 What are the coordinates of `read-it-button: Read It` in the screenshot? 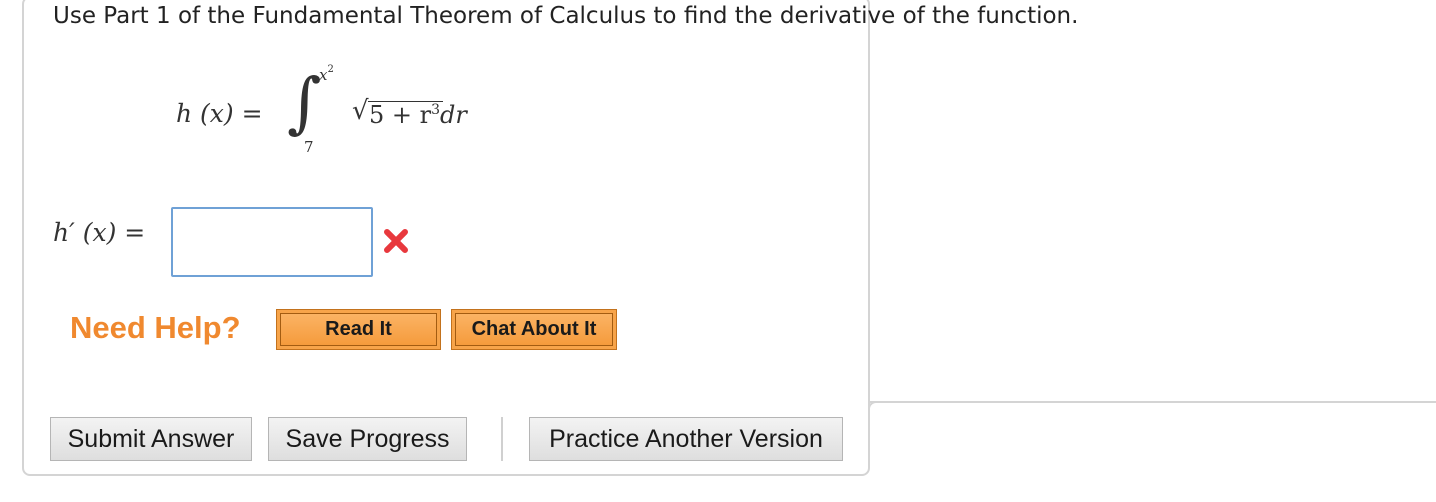 It's located at (358, 329).